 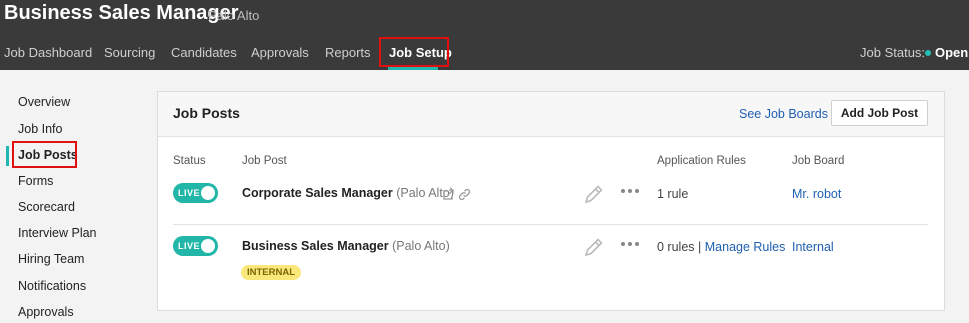 What do you see at coordinates (189, 161) in the screenshot?
I see `column-header-status: Status` at bounding box center [189, 161].